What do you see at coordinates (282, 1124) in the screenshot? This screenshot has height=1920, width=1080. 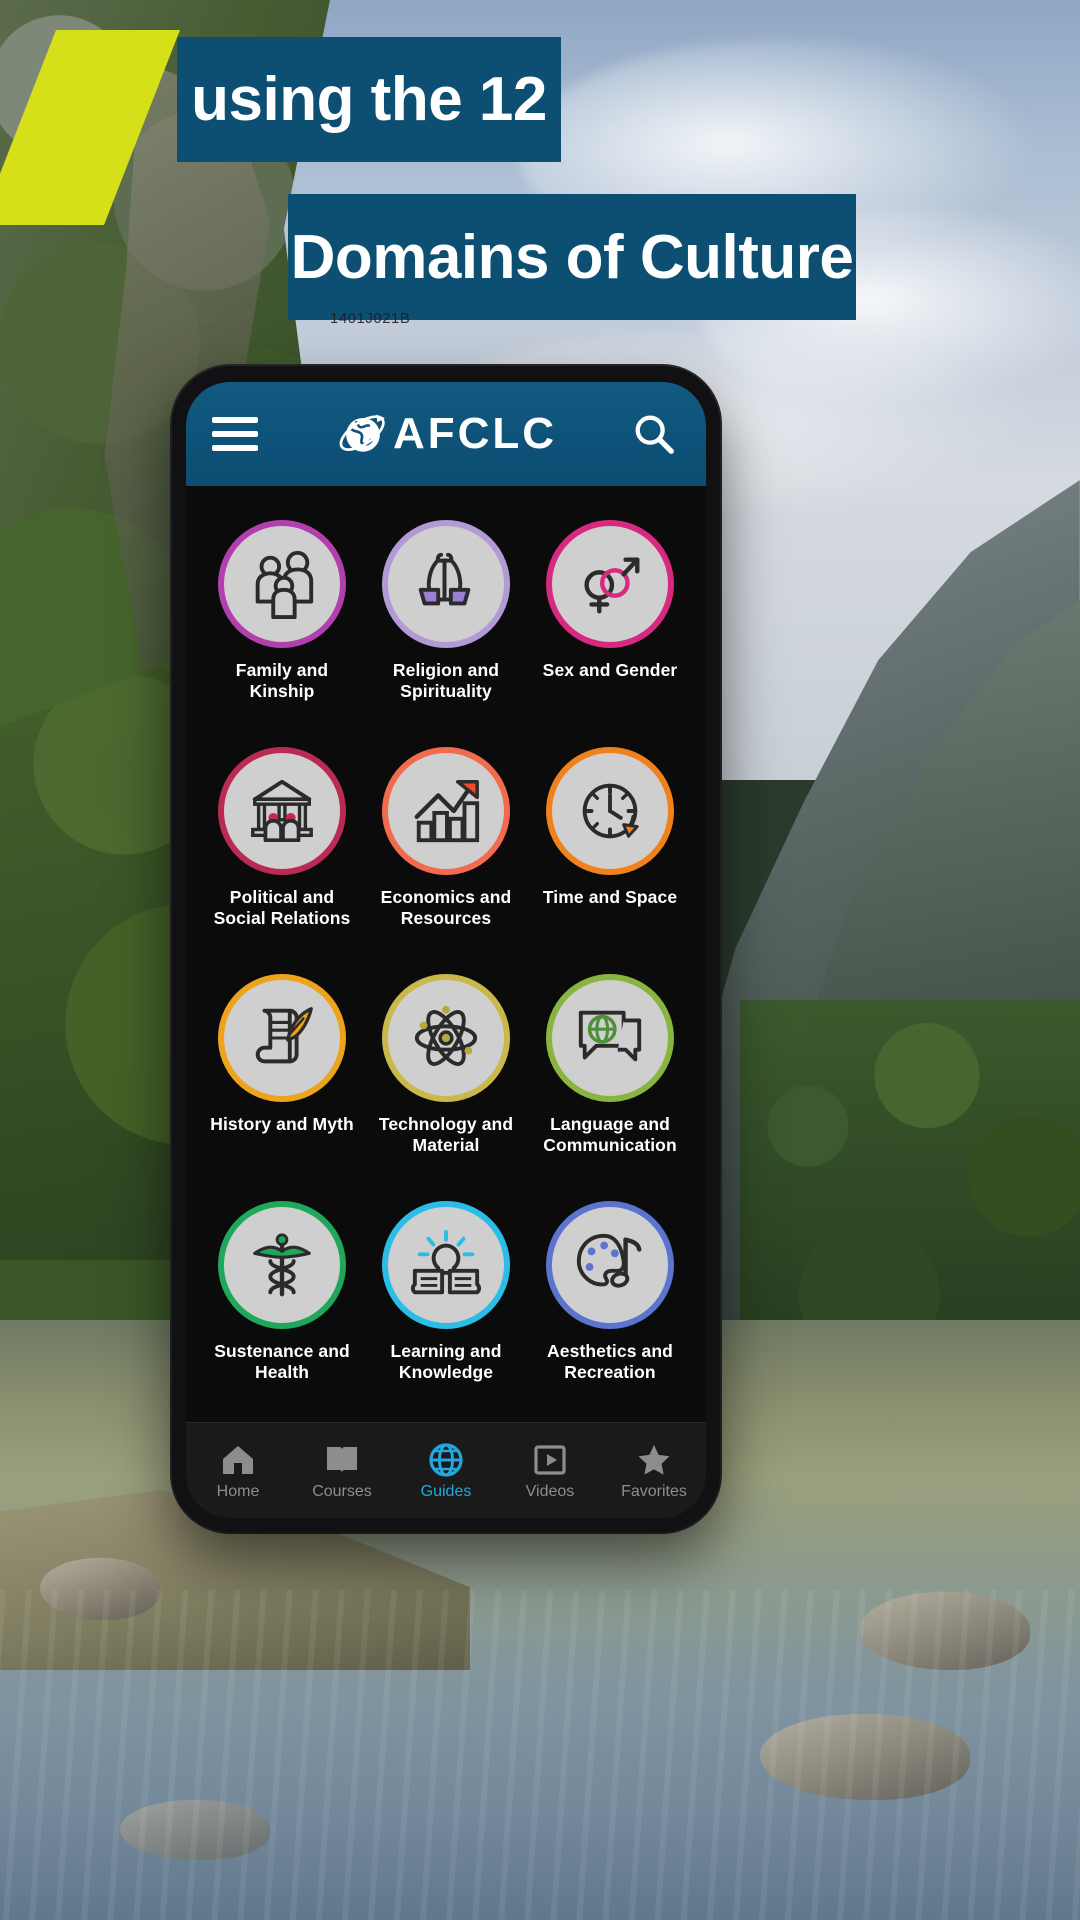 I see `domain-tile-label: History and Myth` at bounding box center [282, 1124].